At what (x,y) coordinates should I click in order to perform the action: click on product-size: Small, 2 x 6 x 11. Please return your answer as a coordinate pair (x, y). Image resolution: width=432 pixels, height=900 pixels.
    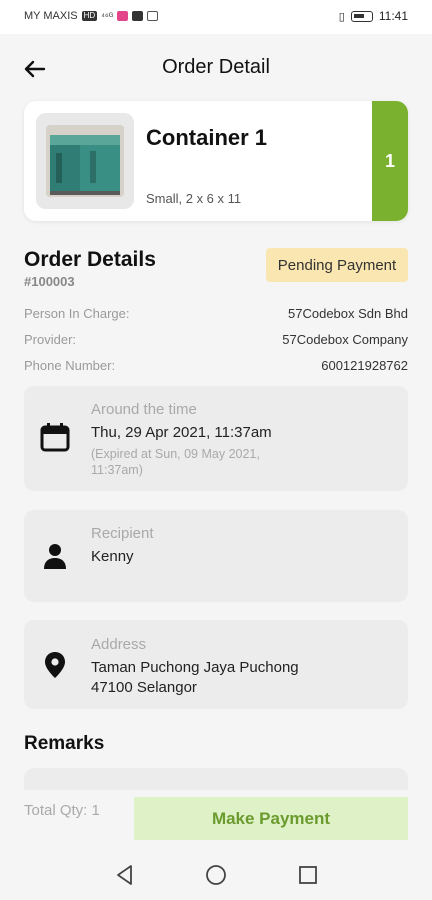
    Looking at the image, I should click on (194, 198).